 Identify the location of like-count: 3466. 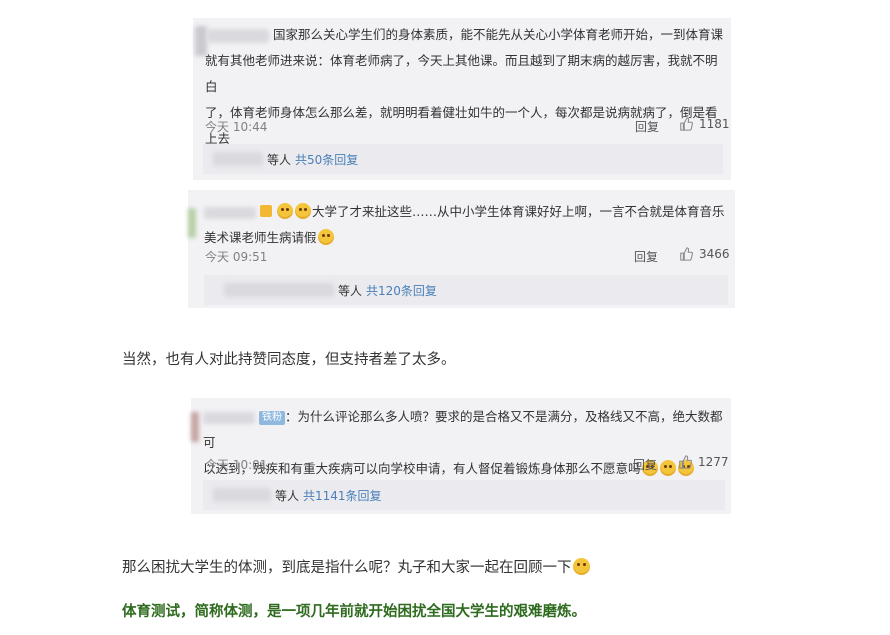
(714, 254).